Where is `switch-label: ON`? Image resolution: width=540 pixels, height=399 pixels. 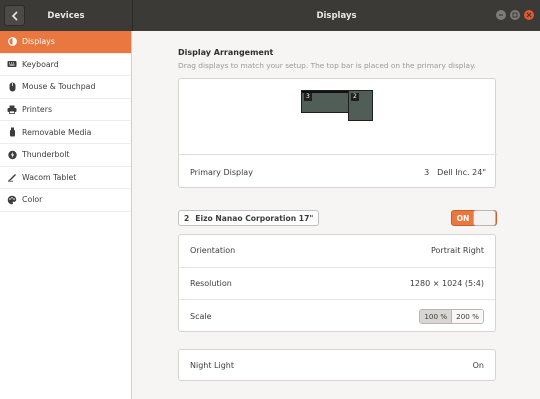
switch-label: ON is located at coordinates (463, 218).